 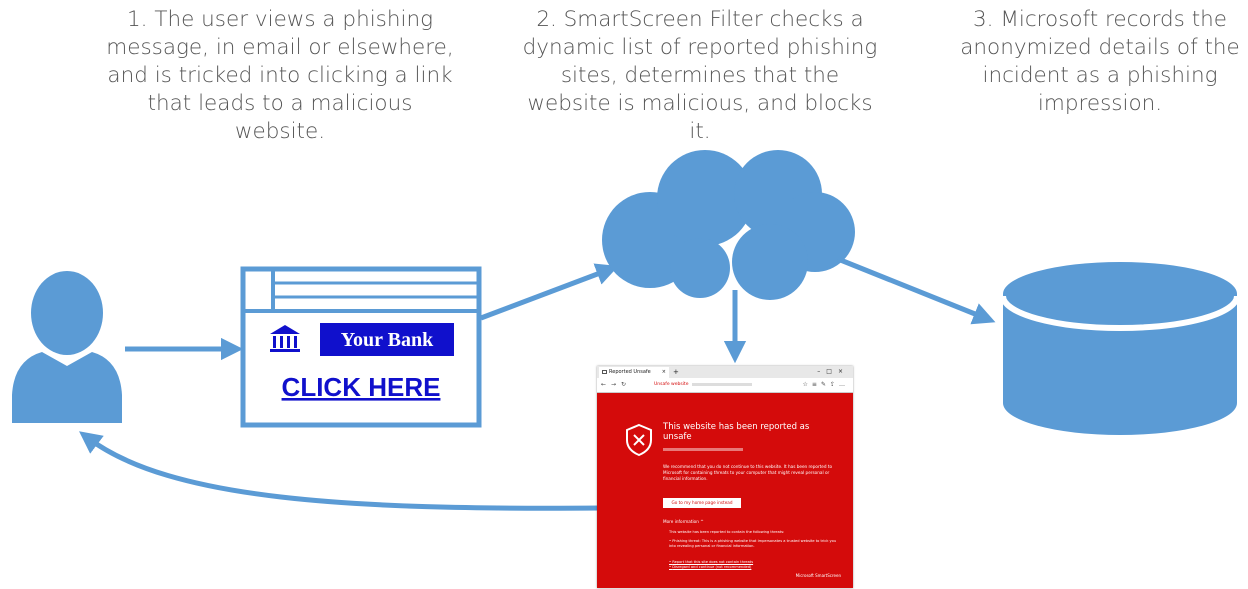 What do you see at coordinates (361, 387) in the screenshot?
I see `click-here-link: CLICK HERE` at bounding box center [361, 387].